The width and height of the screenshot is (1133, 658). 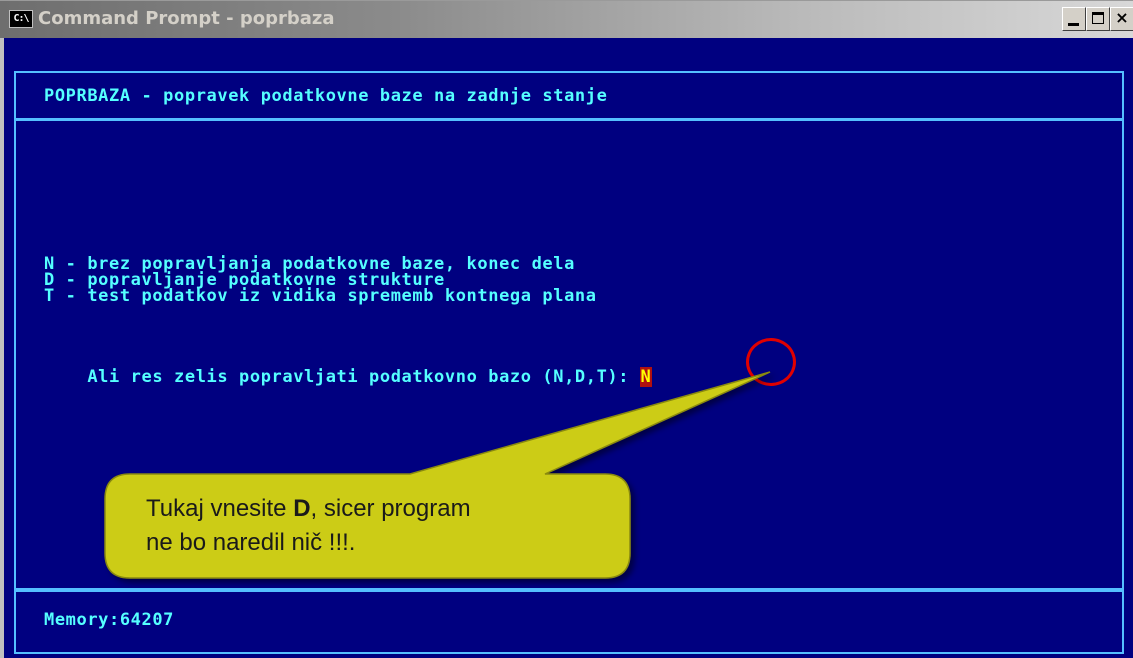 What do you see at coordinates (220, 508) in the screenshot?
I see `callout-text-part: Tukaj vnesite` at bounding box center [220, 508].